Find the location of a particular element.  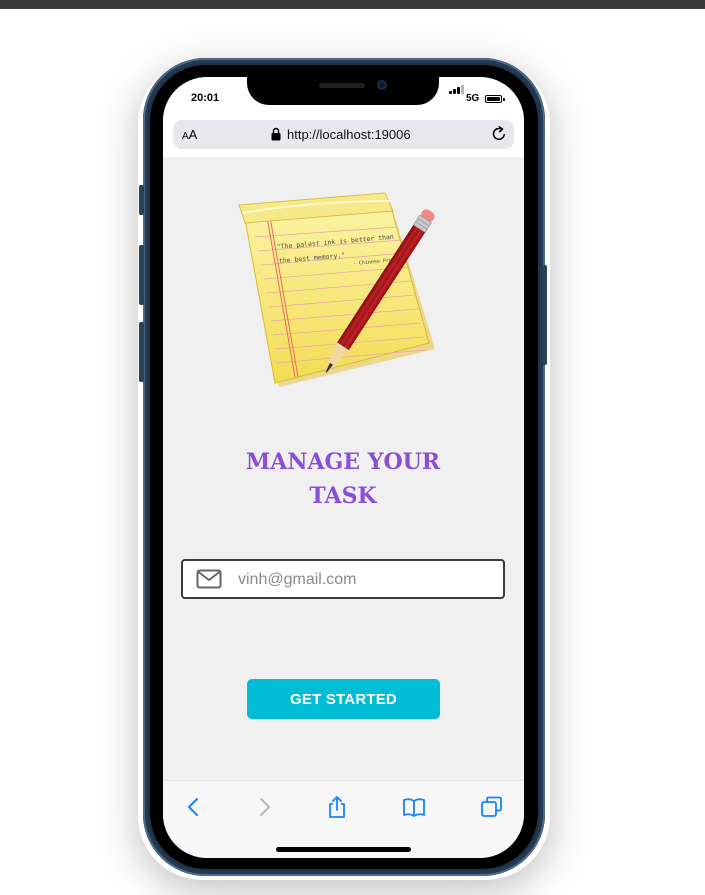

notch is located at coordinates (343, 91).